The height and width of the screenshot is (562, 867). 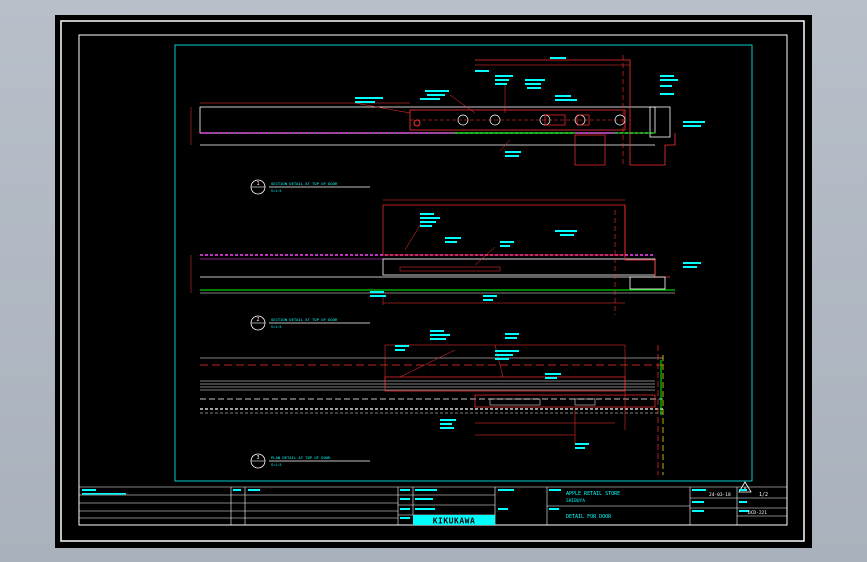 I want to click on company-logo: KIKUKAWA, so click(x=454, y=521).